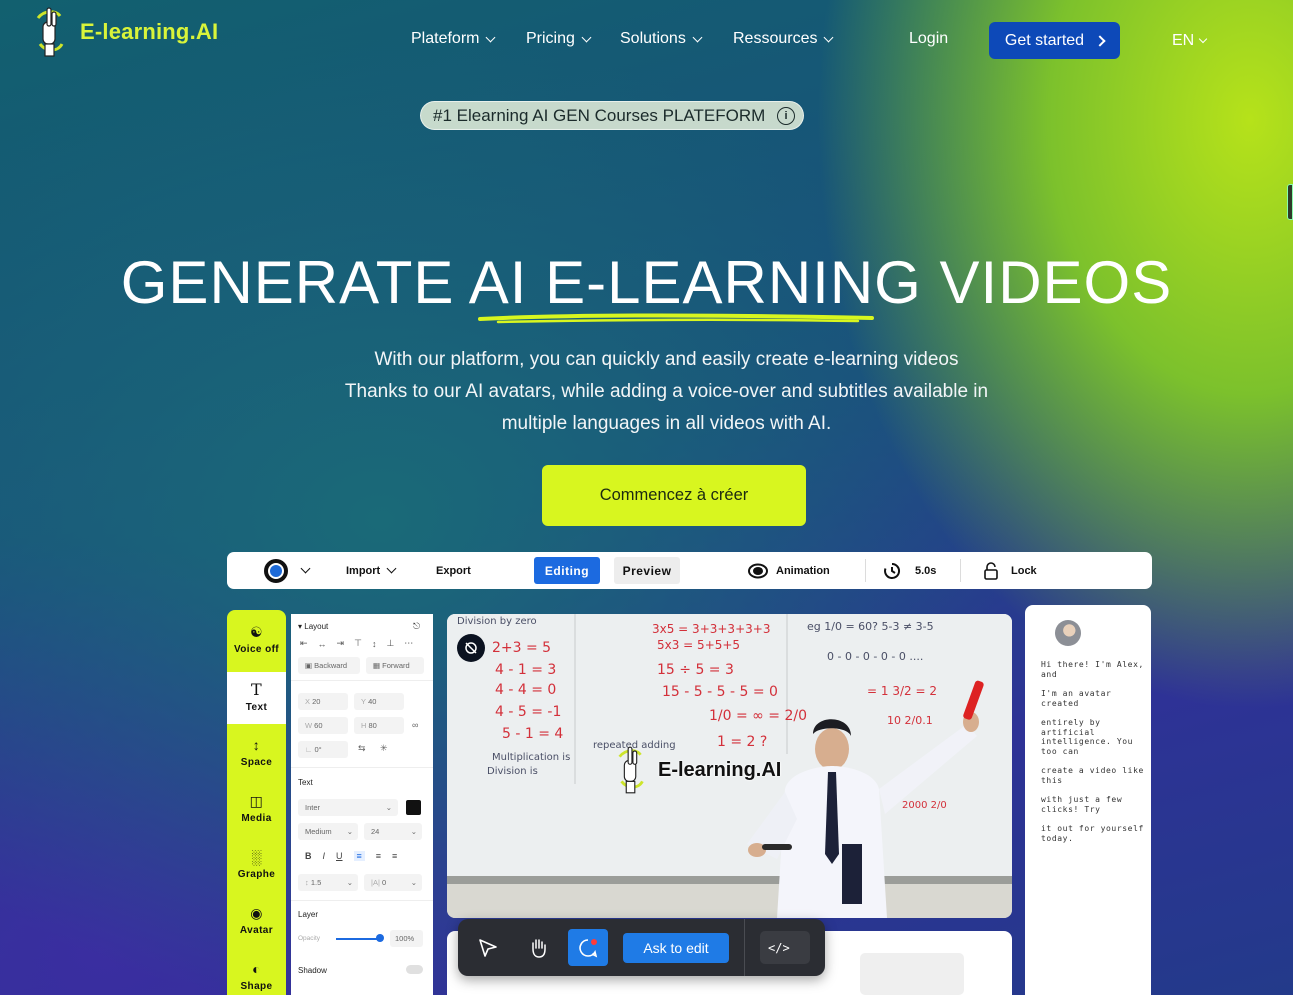 This screenshot has height=995, width=1293. Describe the element at coordinates (287, 570) in the screenshot. I see `workspace-switcher` at that location.